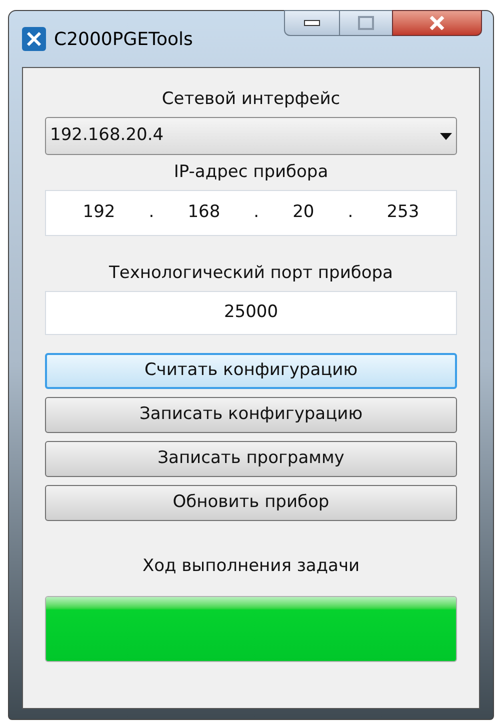 This screenshot has width=502, height=726. I want to click on ip-address-field: 192 . 168 . 20 . 253, so click(251, 213).